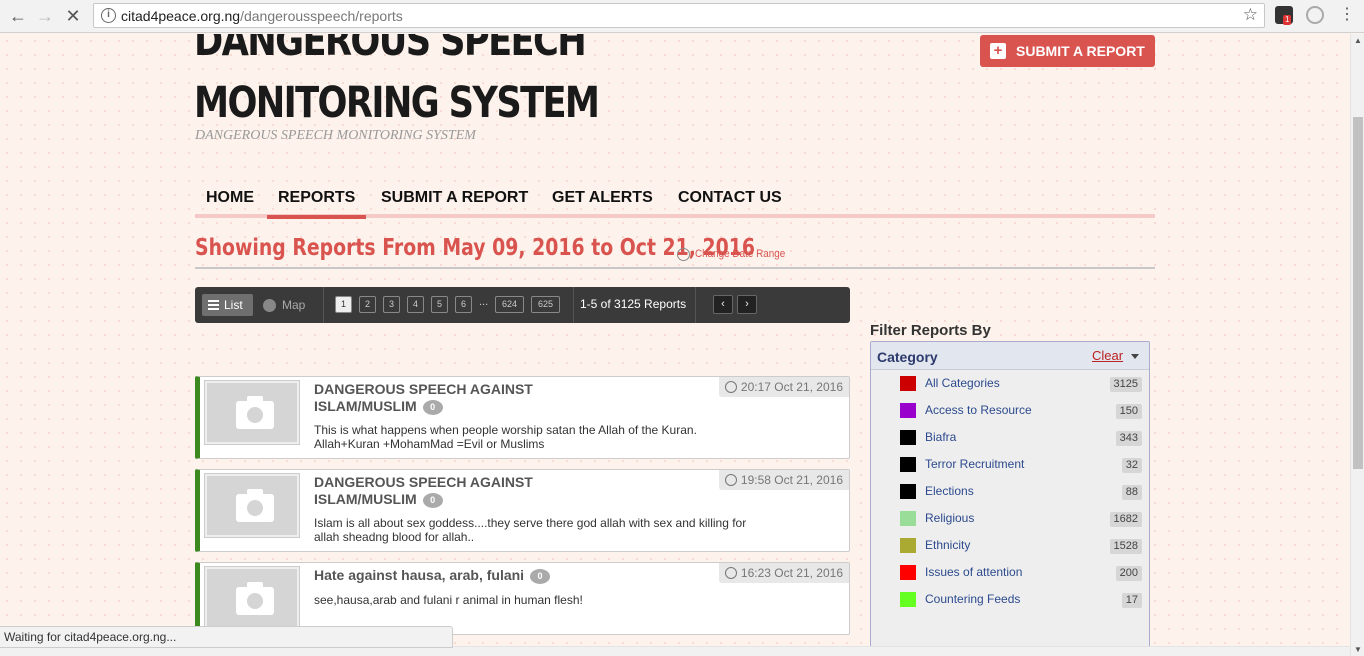 This screenshot has height=656, width=1364. Describe the element at coordinates (907, 357) in the screenshot. I see `category-label: Category` at that location.